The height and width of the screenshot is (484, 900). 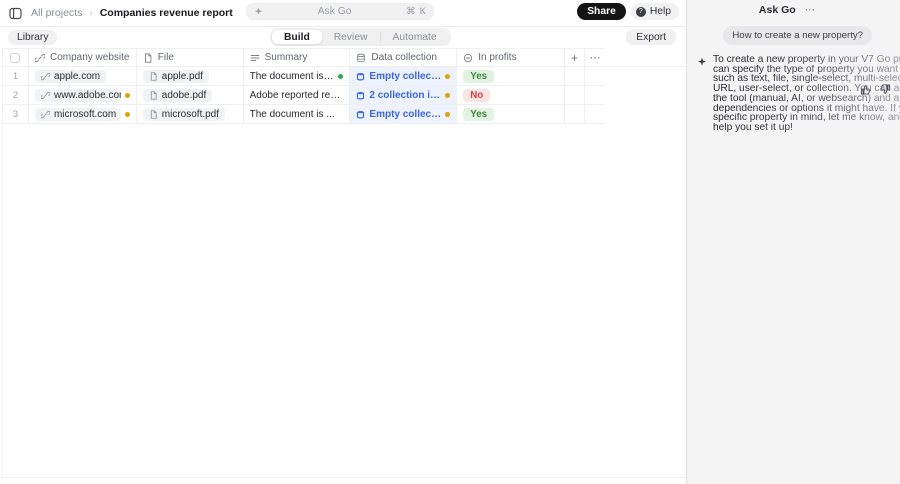 I want to click on in-profits-cell: No, so click(x=511, y=95).